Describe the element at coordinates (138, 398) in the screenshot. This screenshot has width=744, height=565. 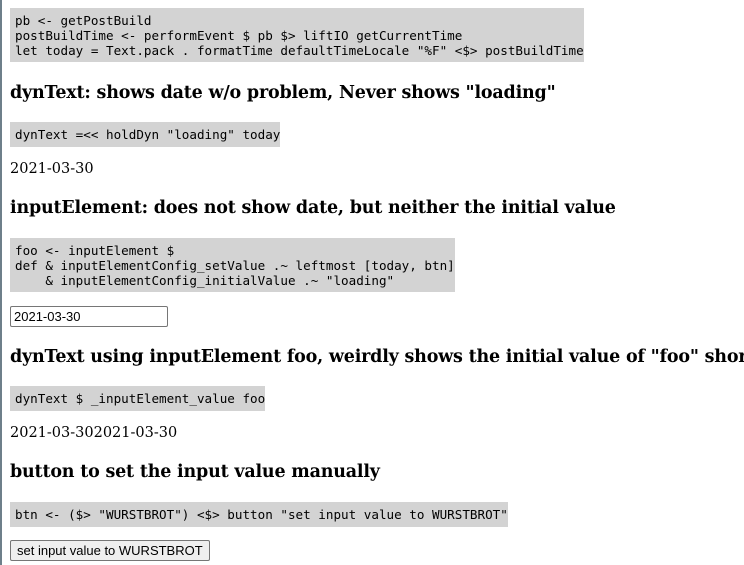
I see `code-block-dyntext-input: dynText $ _inputElement_value foo` at that location.